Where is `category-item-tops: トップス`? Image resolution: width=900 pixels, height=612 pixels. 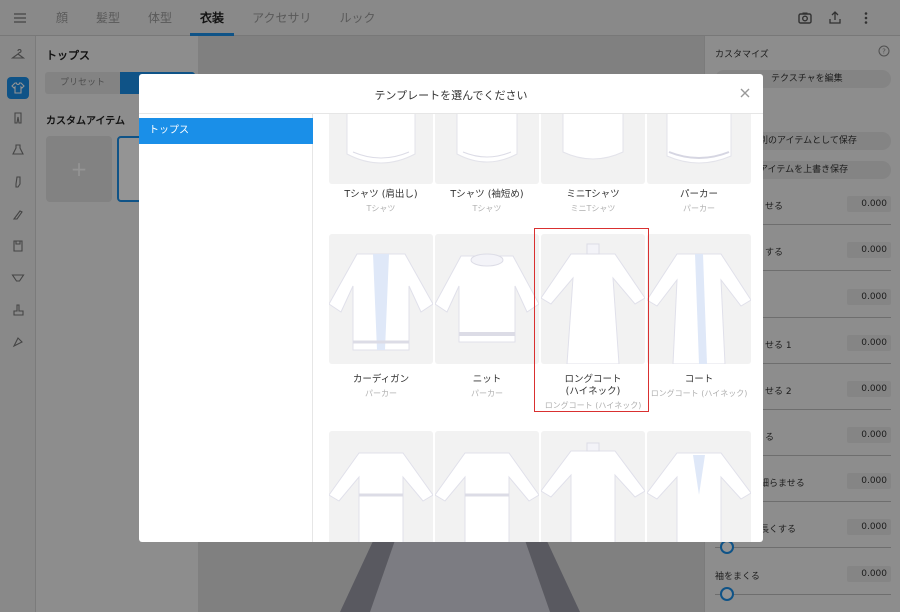 category-item-tops: トップス is located at coordinates (226, 131).